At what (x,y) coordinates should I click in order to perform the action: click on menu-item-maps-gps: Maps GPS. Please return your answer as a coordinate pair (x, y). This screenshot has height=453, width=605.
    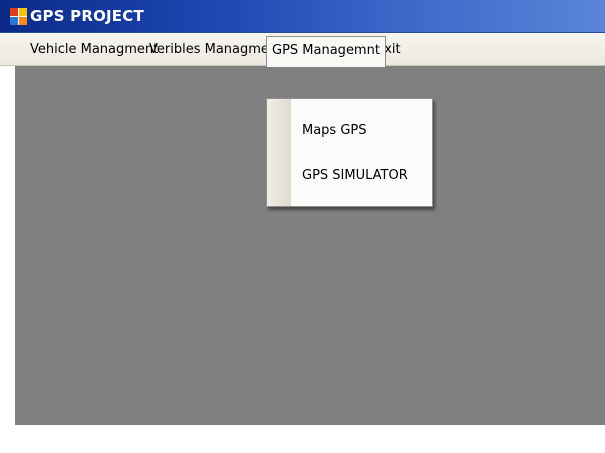
    Looking at the image, I should click on (361, 131).